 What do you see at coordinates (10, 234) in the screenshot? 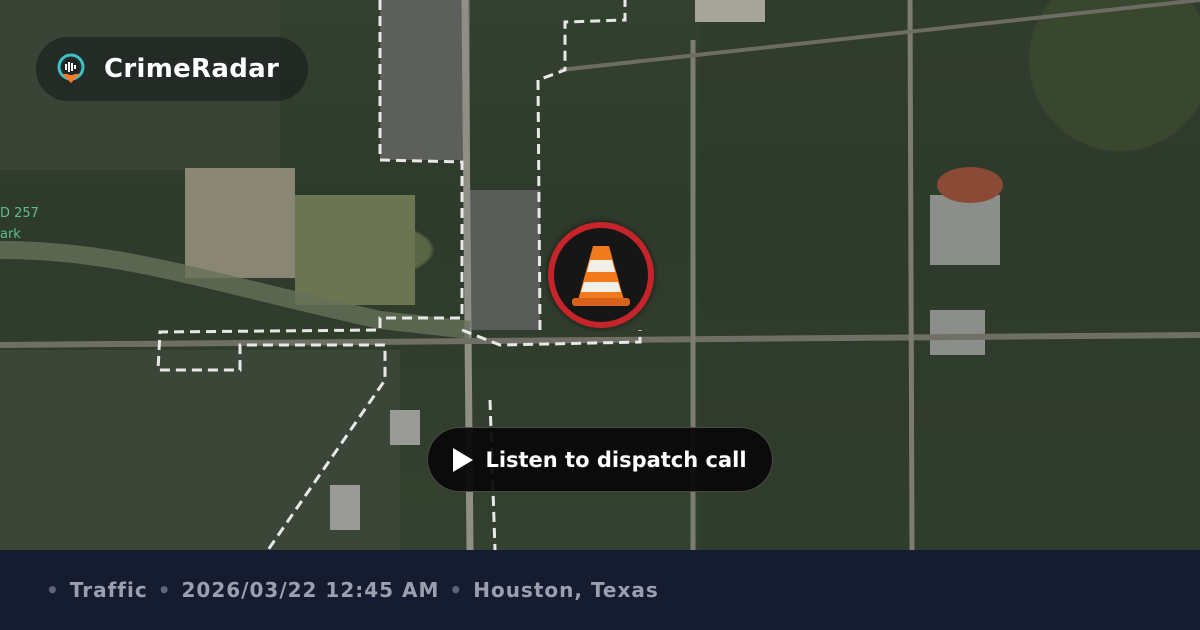
I see `map-label-park: ark` at bounding box center [10, 234].